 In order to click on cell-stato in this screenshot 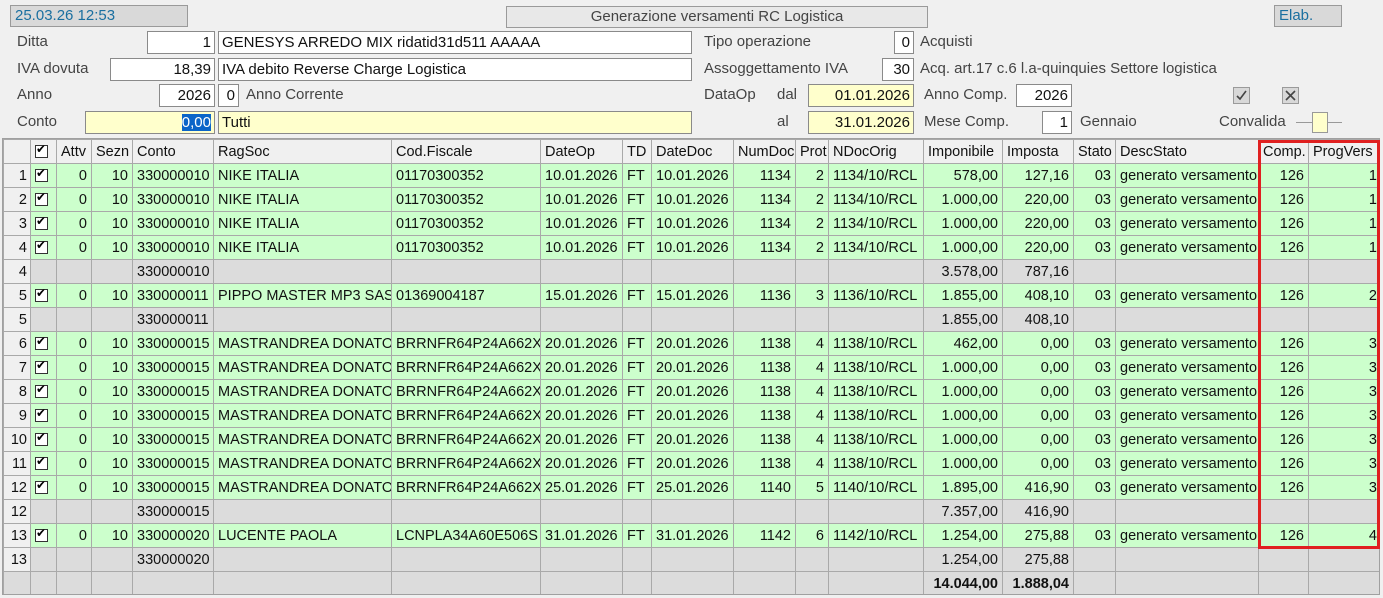, I will do `click(1094, 511)`.